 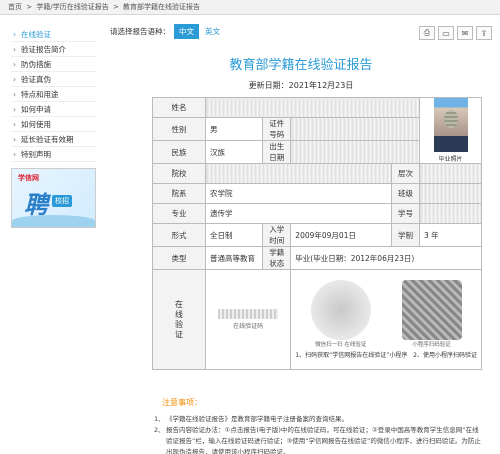 I want to click on qr2-caption: 小程序扫码验证, so click(x=431, y=345).